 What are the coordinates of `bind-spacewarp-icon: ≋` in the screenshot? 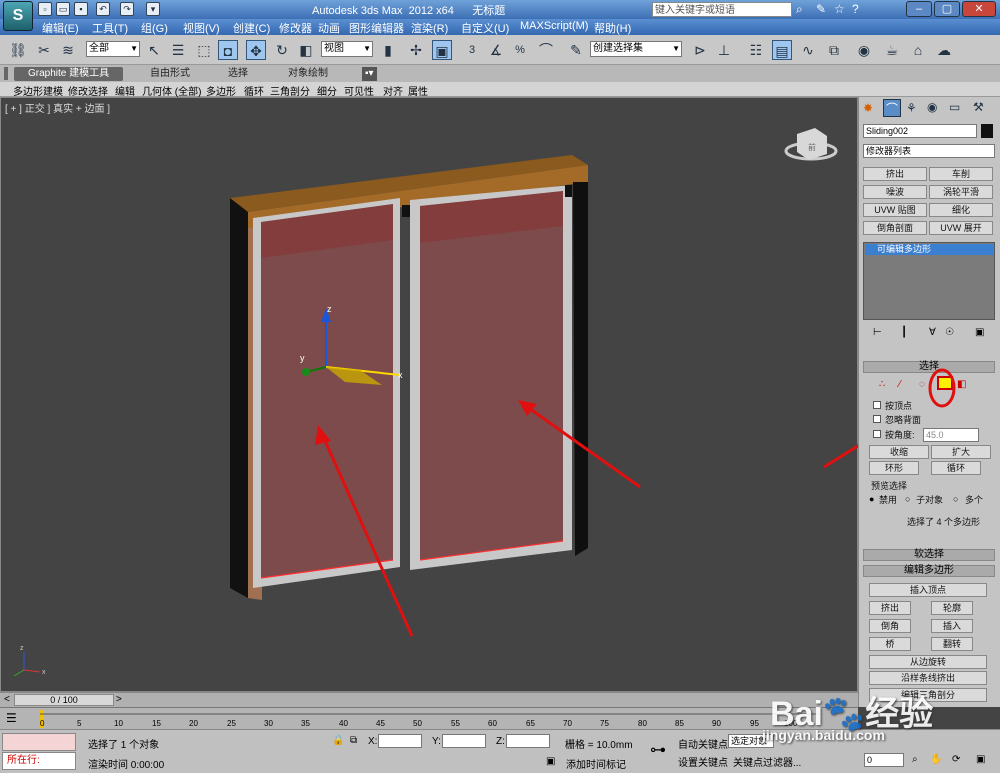 It's located at (68, 50).